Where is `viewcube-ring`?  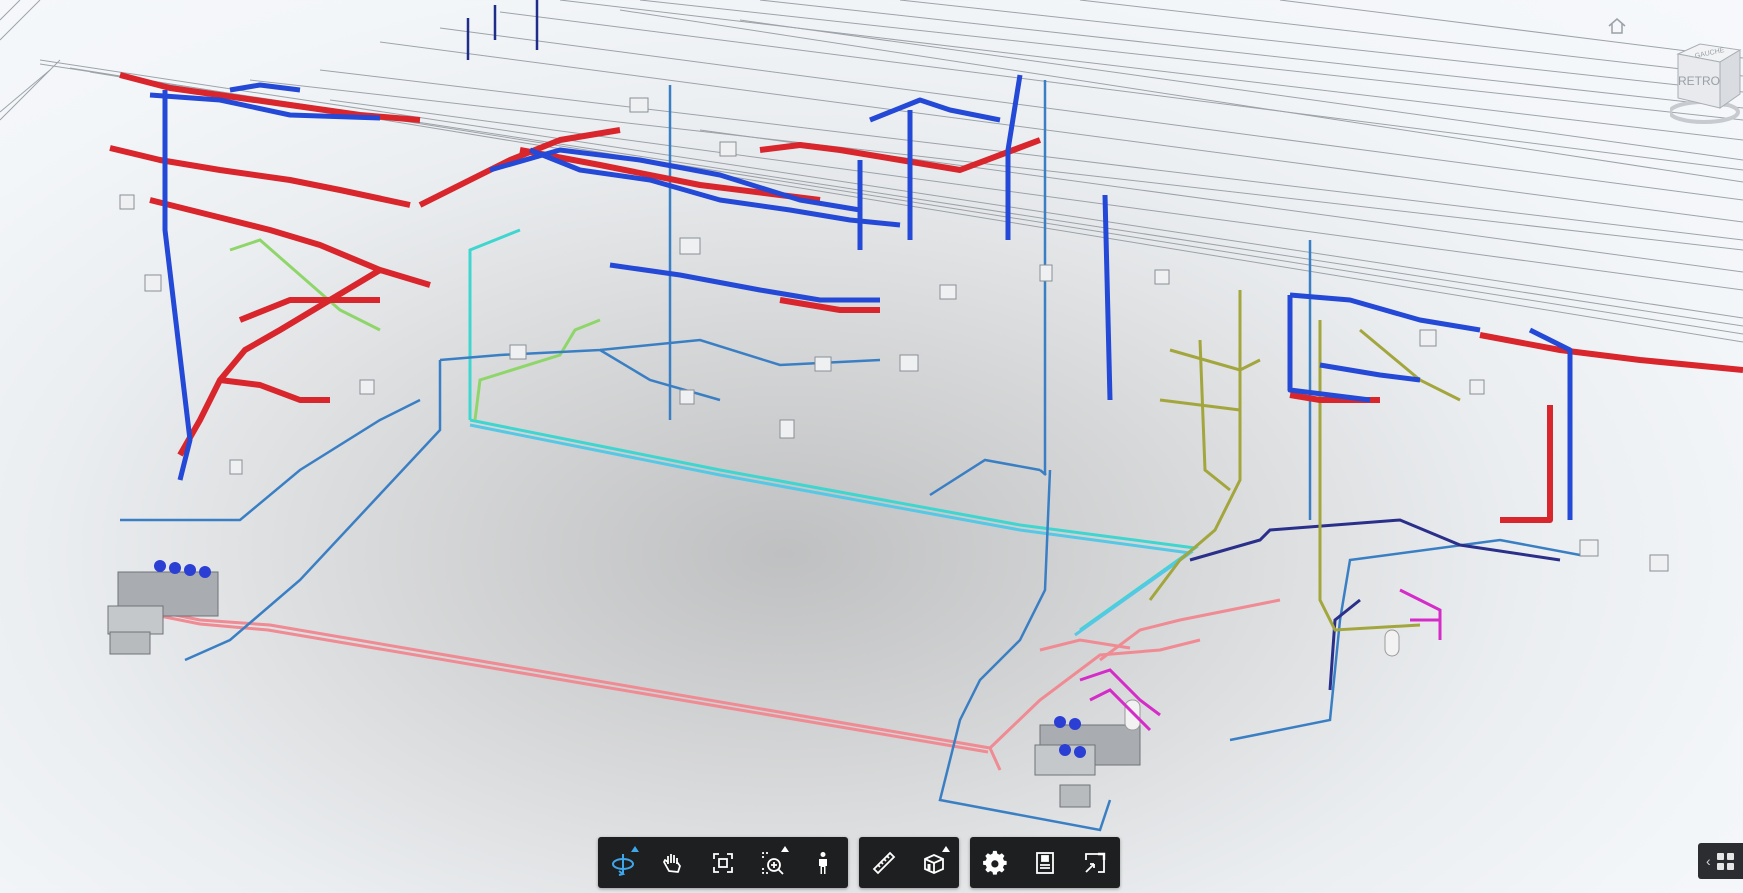 viewcube-ring is located at coordinates (1705, 112).